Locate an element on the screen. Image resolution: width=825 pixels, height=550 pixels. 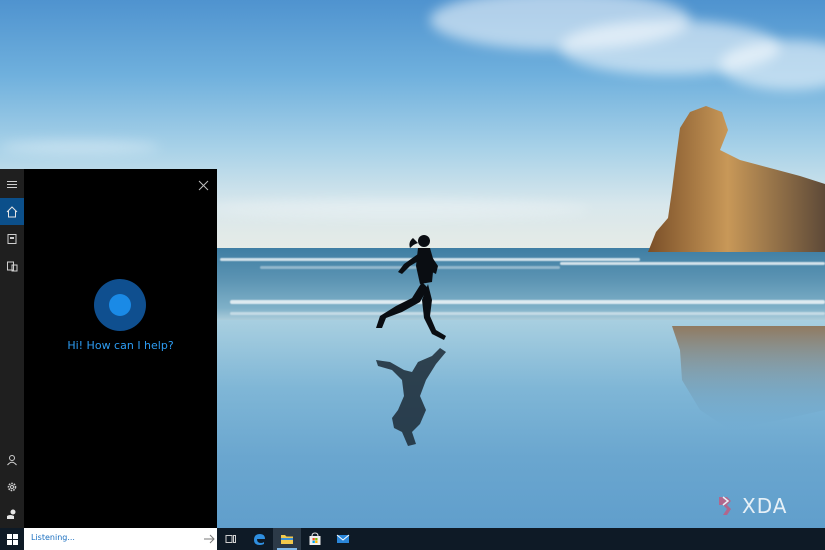
feedback-icon is located at coordinates (11, 514).